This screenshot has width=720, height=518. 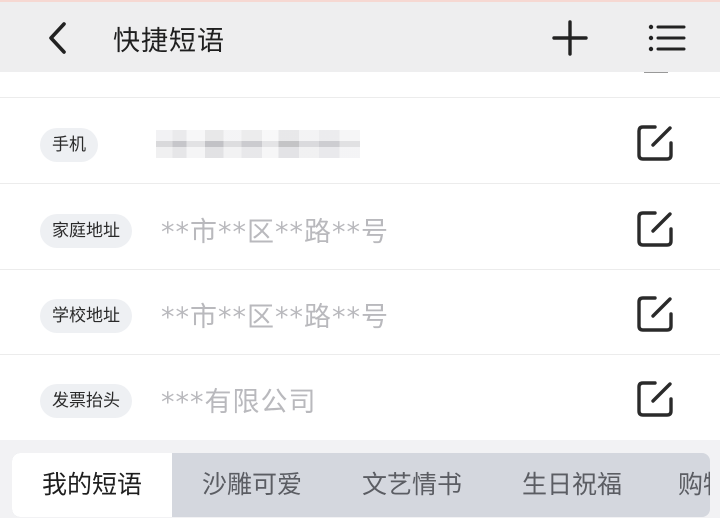 What do you see at coordinates (86, 231) in the screenshot?
I see `phrase-tag: 家庭地址` at bounding box center [86, 231].